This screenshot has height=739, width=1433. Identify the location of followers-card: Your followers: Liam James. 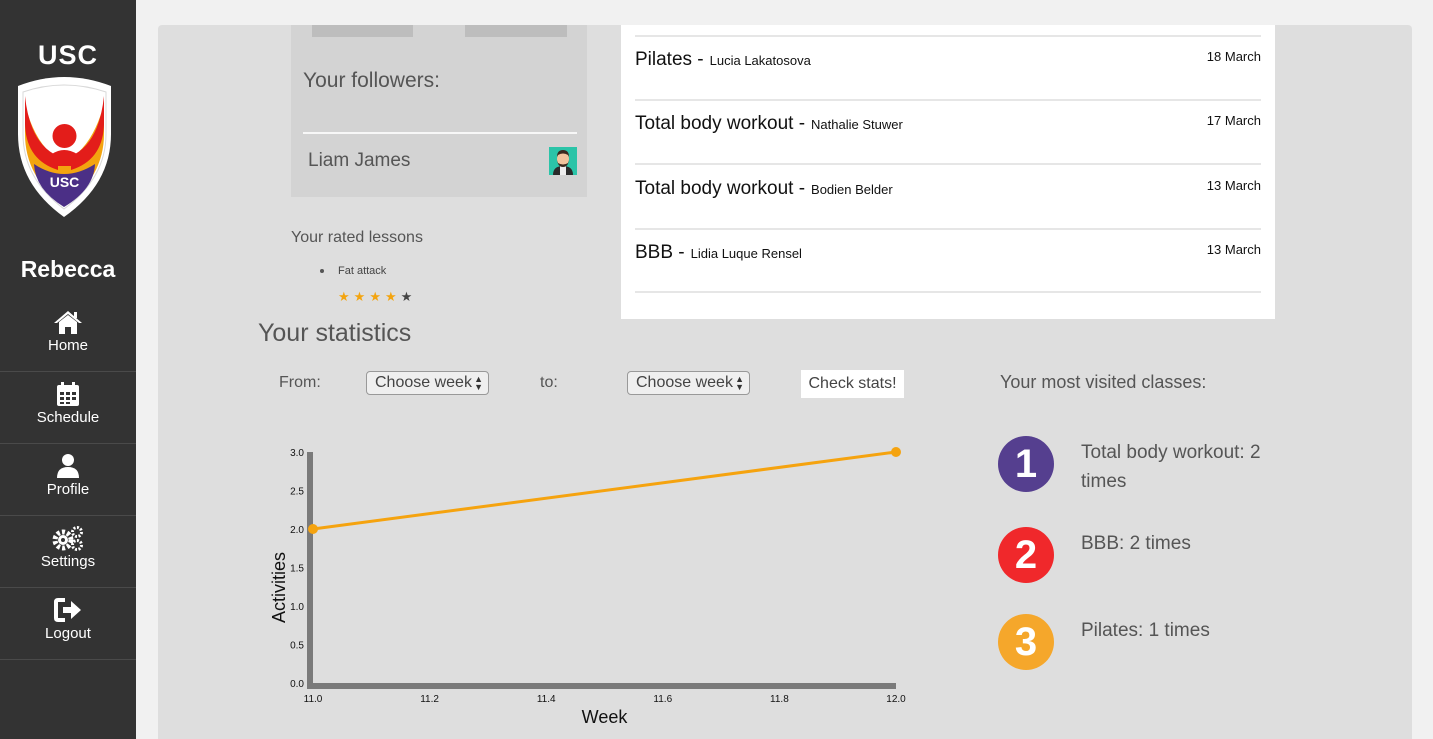
(439, 111).